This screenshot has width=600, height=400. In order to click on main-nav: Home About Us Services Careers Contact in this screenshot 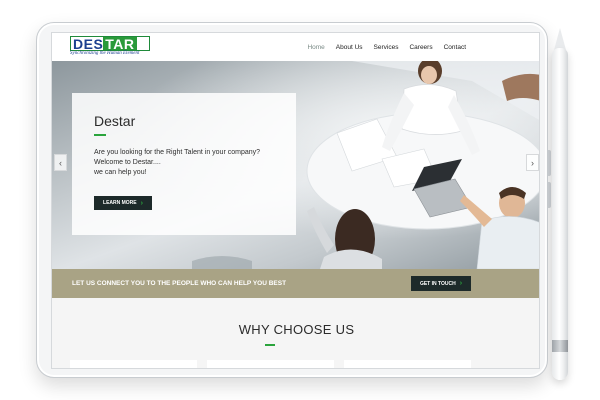, I will do `click(386, 47)`.